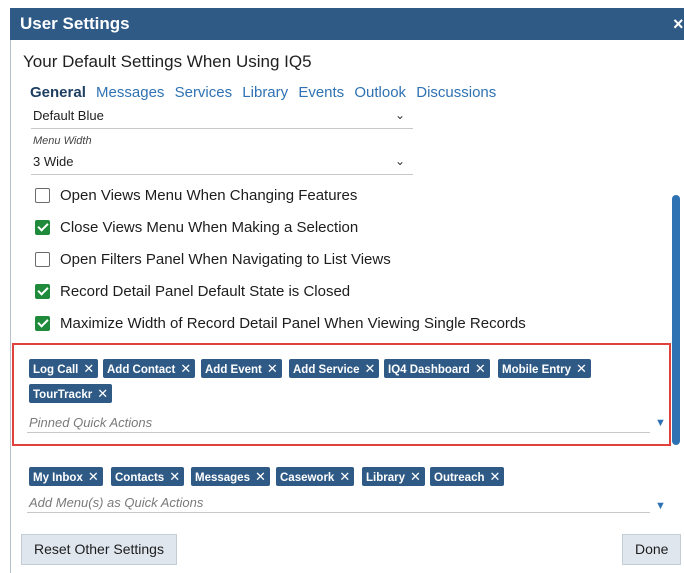 The width and height of the screenshot is (684, 573). Describe the element at coordinates (459, 478) in the screenshot. I see `chip-label: Outreach` at that location.